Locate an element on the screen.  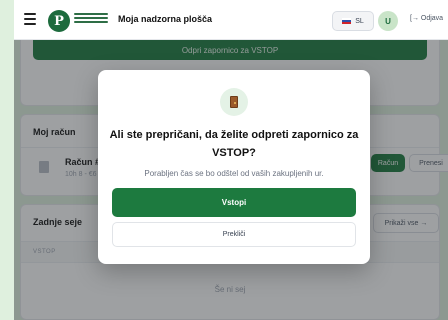
confirm-button: Vstopi is located at coordinates (234, 202).